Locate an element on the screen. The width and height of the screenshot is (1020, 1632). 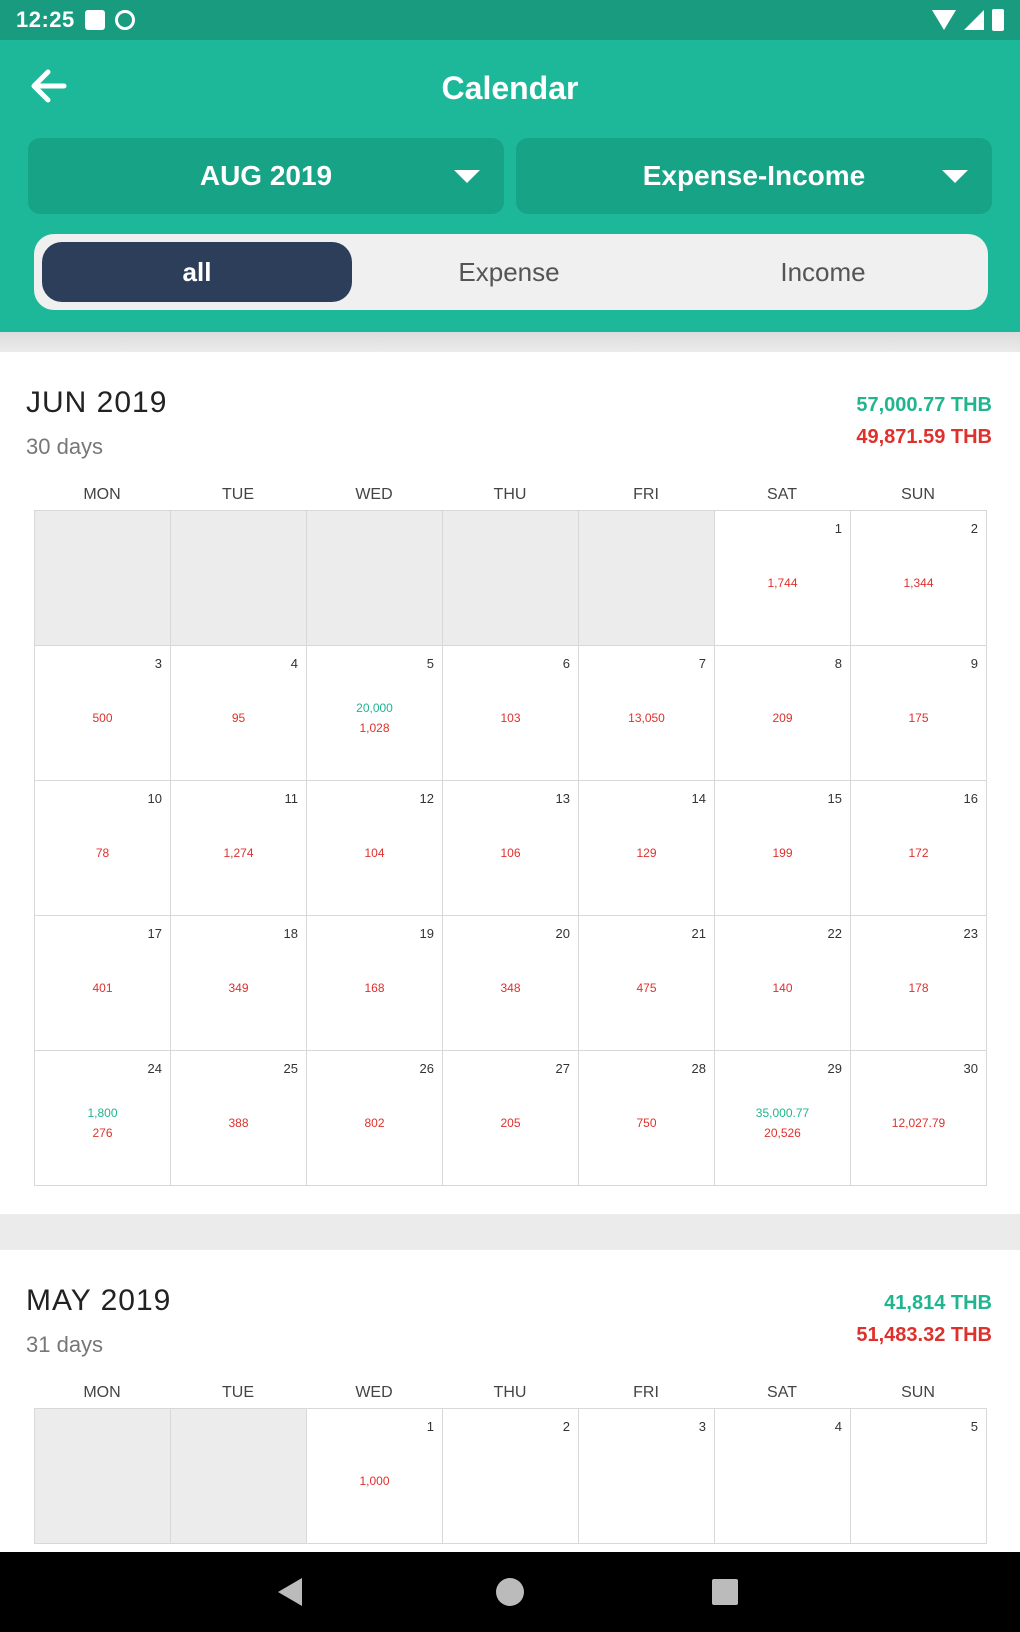
day-expense-amount: 1,000 is located at coordinates (374, 1481).